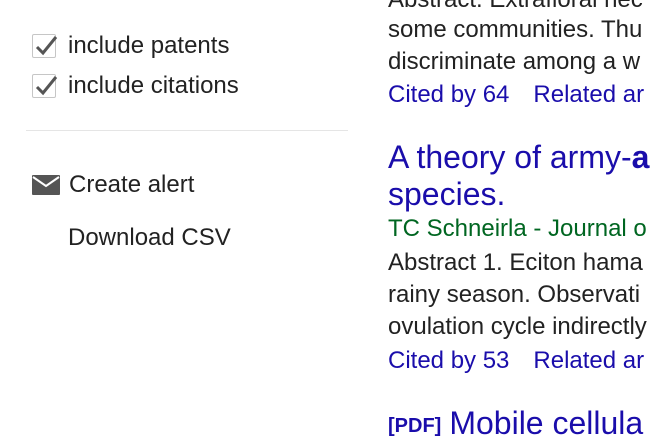  Describe the element at coordinates (153, 85) in the screenshot. I see `include-citations-label: include citations` at that location.